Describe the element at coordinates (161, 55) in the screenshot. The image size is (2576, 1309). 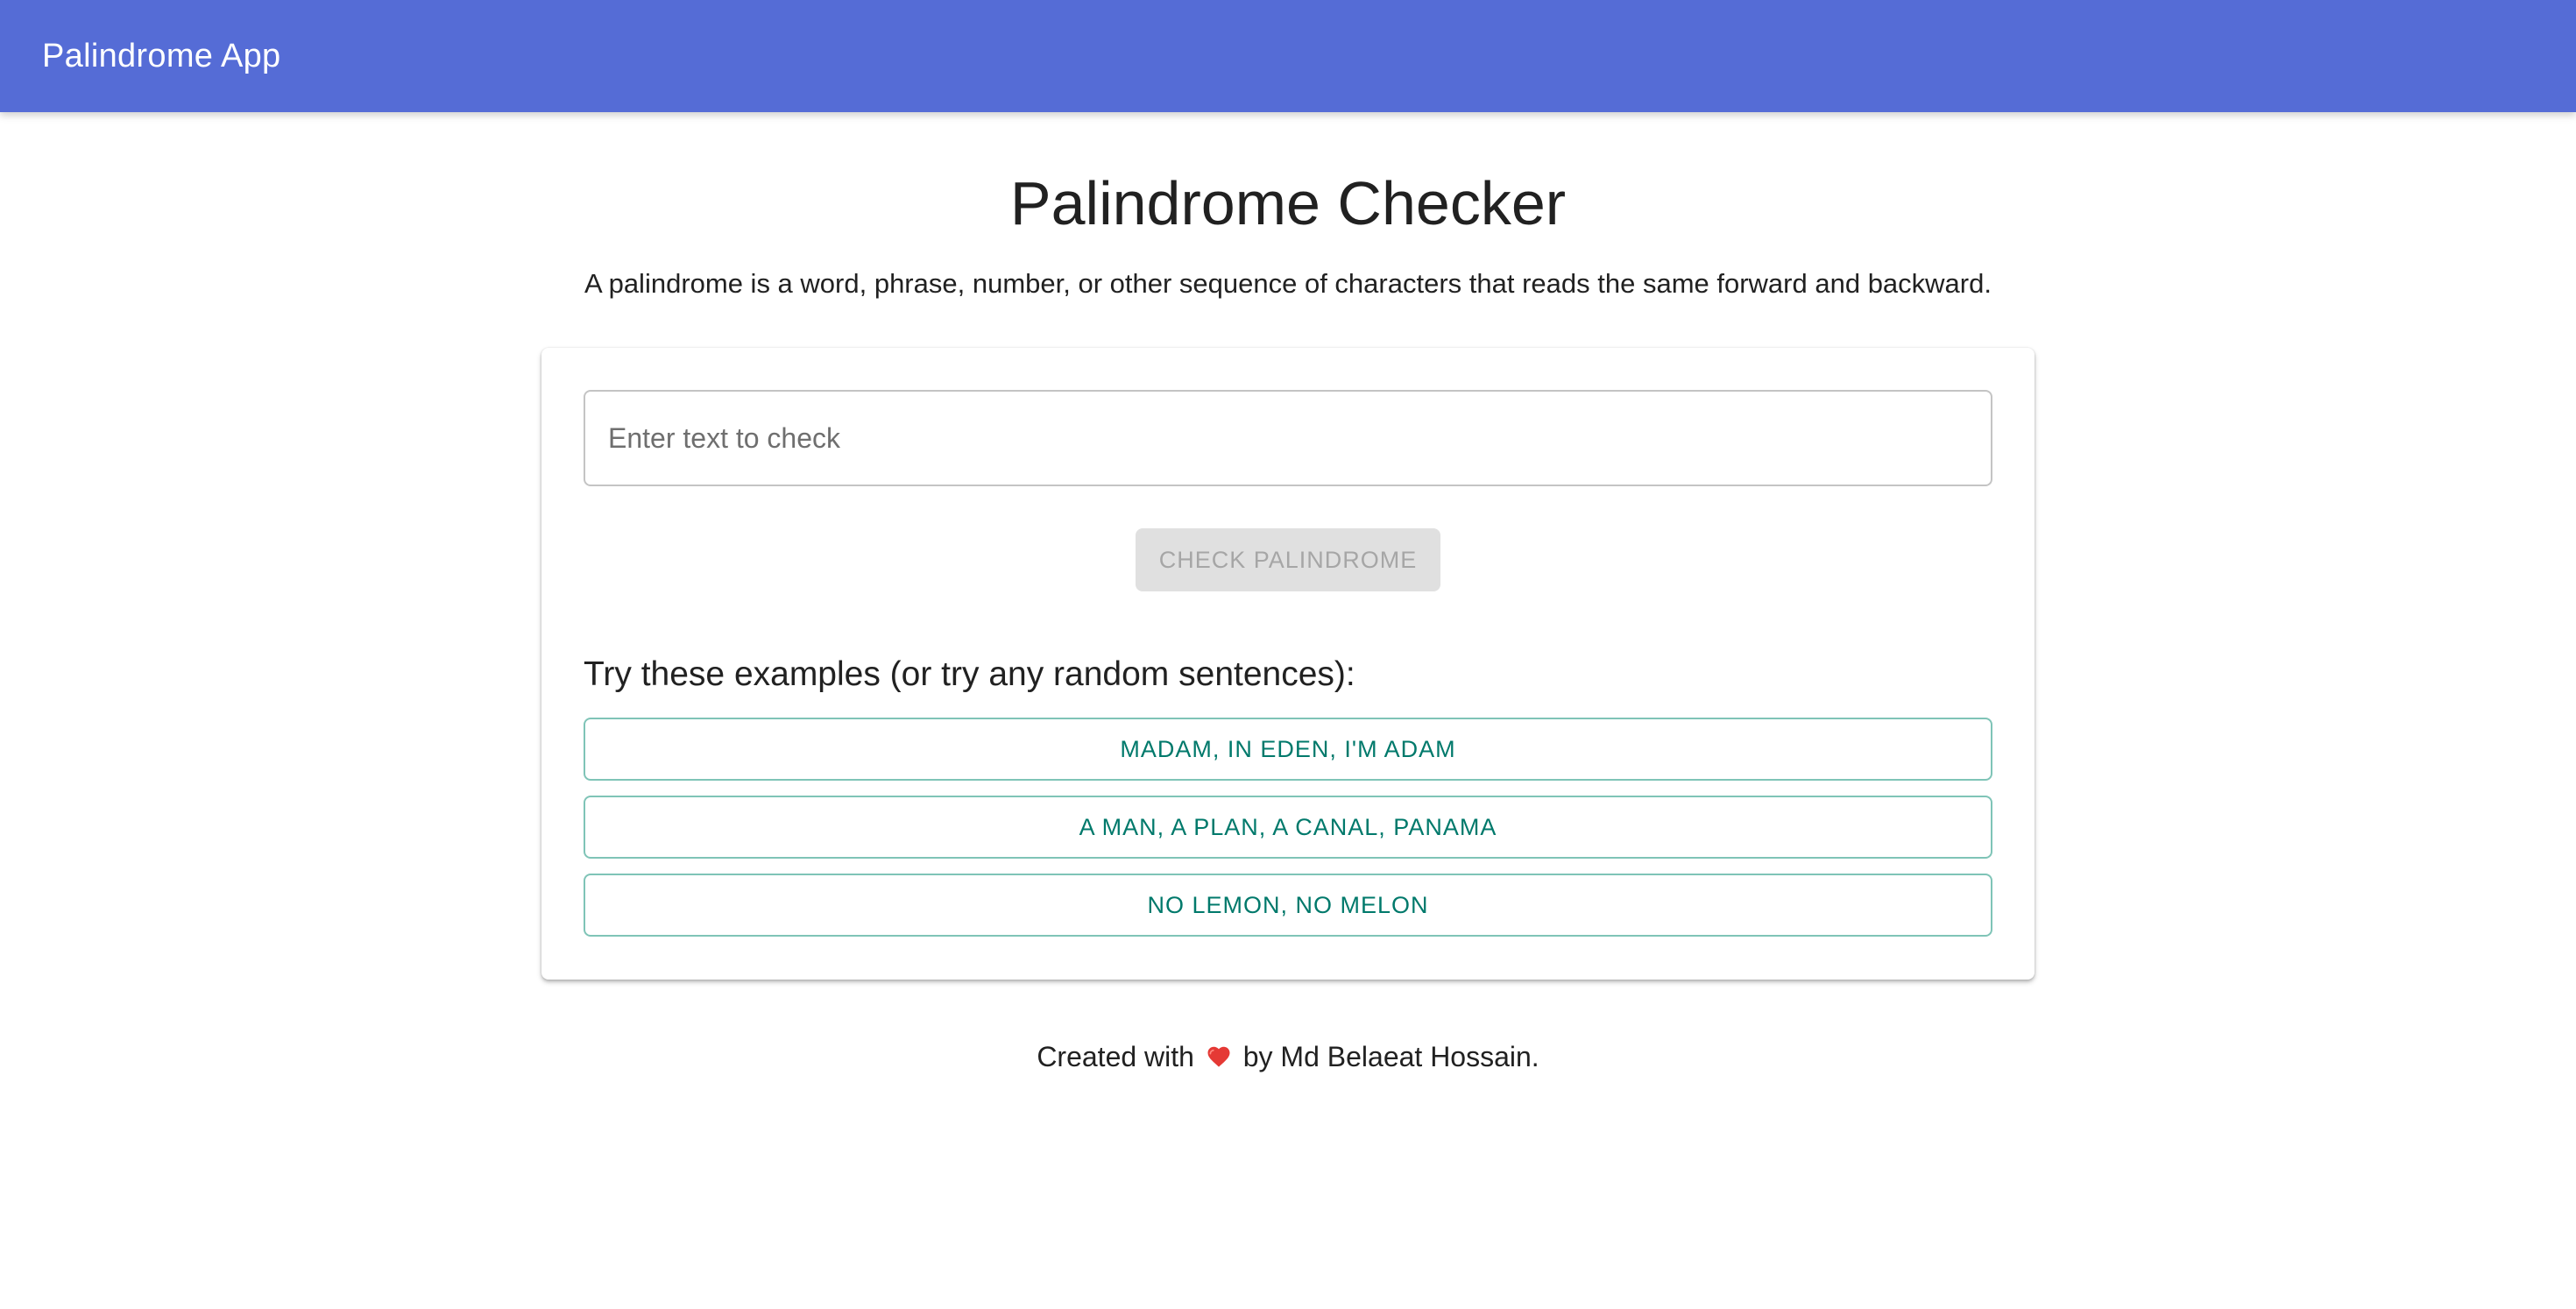
I see `app-title: Palindrome App` at that location.